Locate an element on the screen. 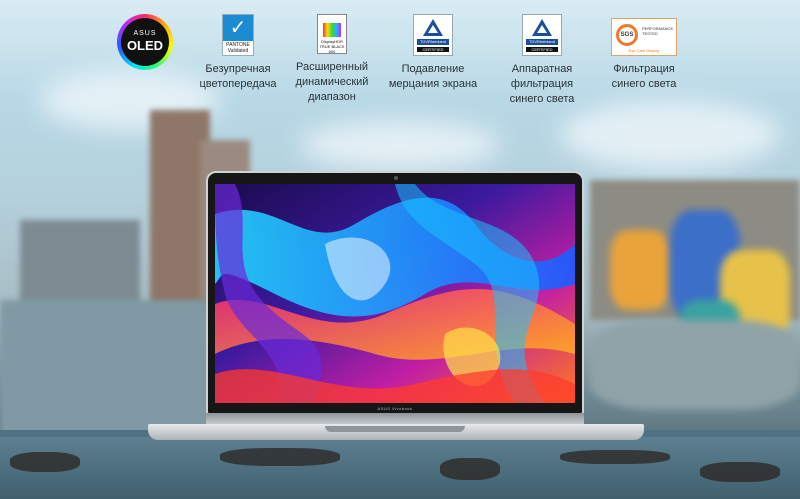 This screenshot has height=499, width=800. feature-label: Фильтрация синего света is located at coordinates (644, 76).